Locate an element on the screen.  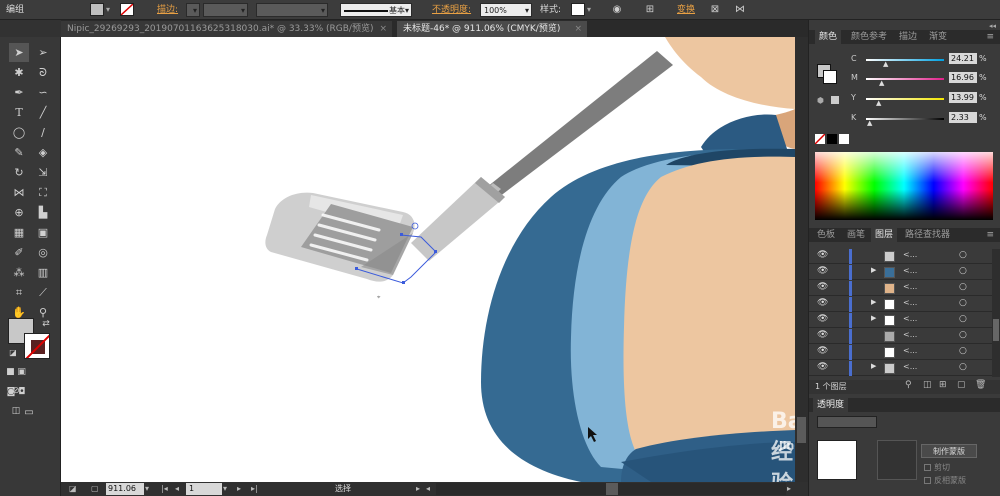
lasso-icon: ᘐ is located at coordinates (43, 72).